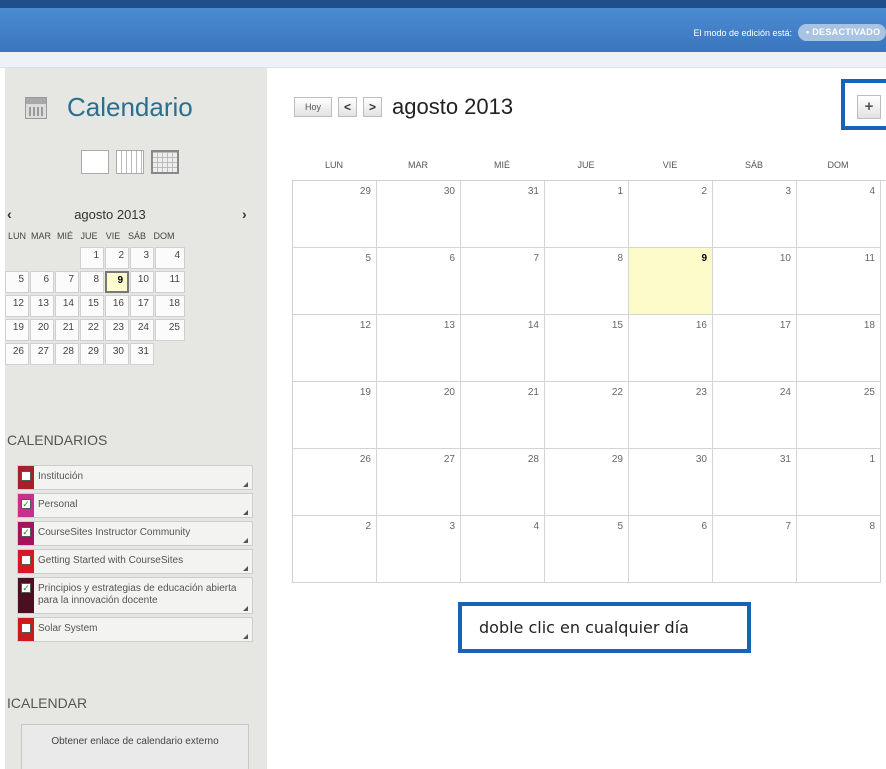  I want to click on mini-day-cell: 1, so click(92, 258).